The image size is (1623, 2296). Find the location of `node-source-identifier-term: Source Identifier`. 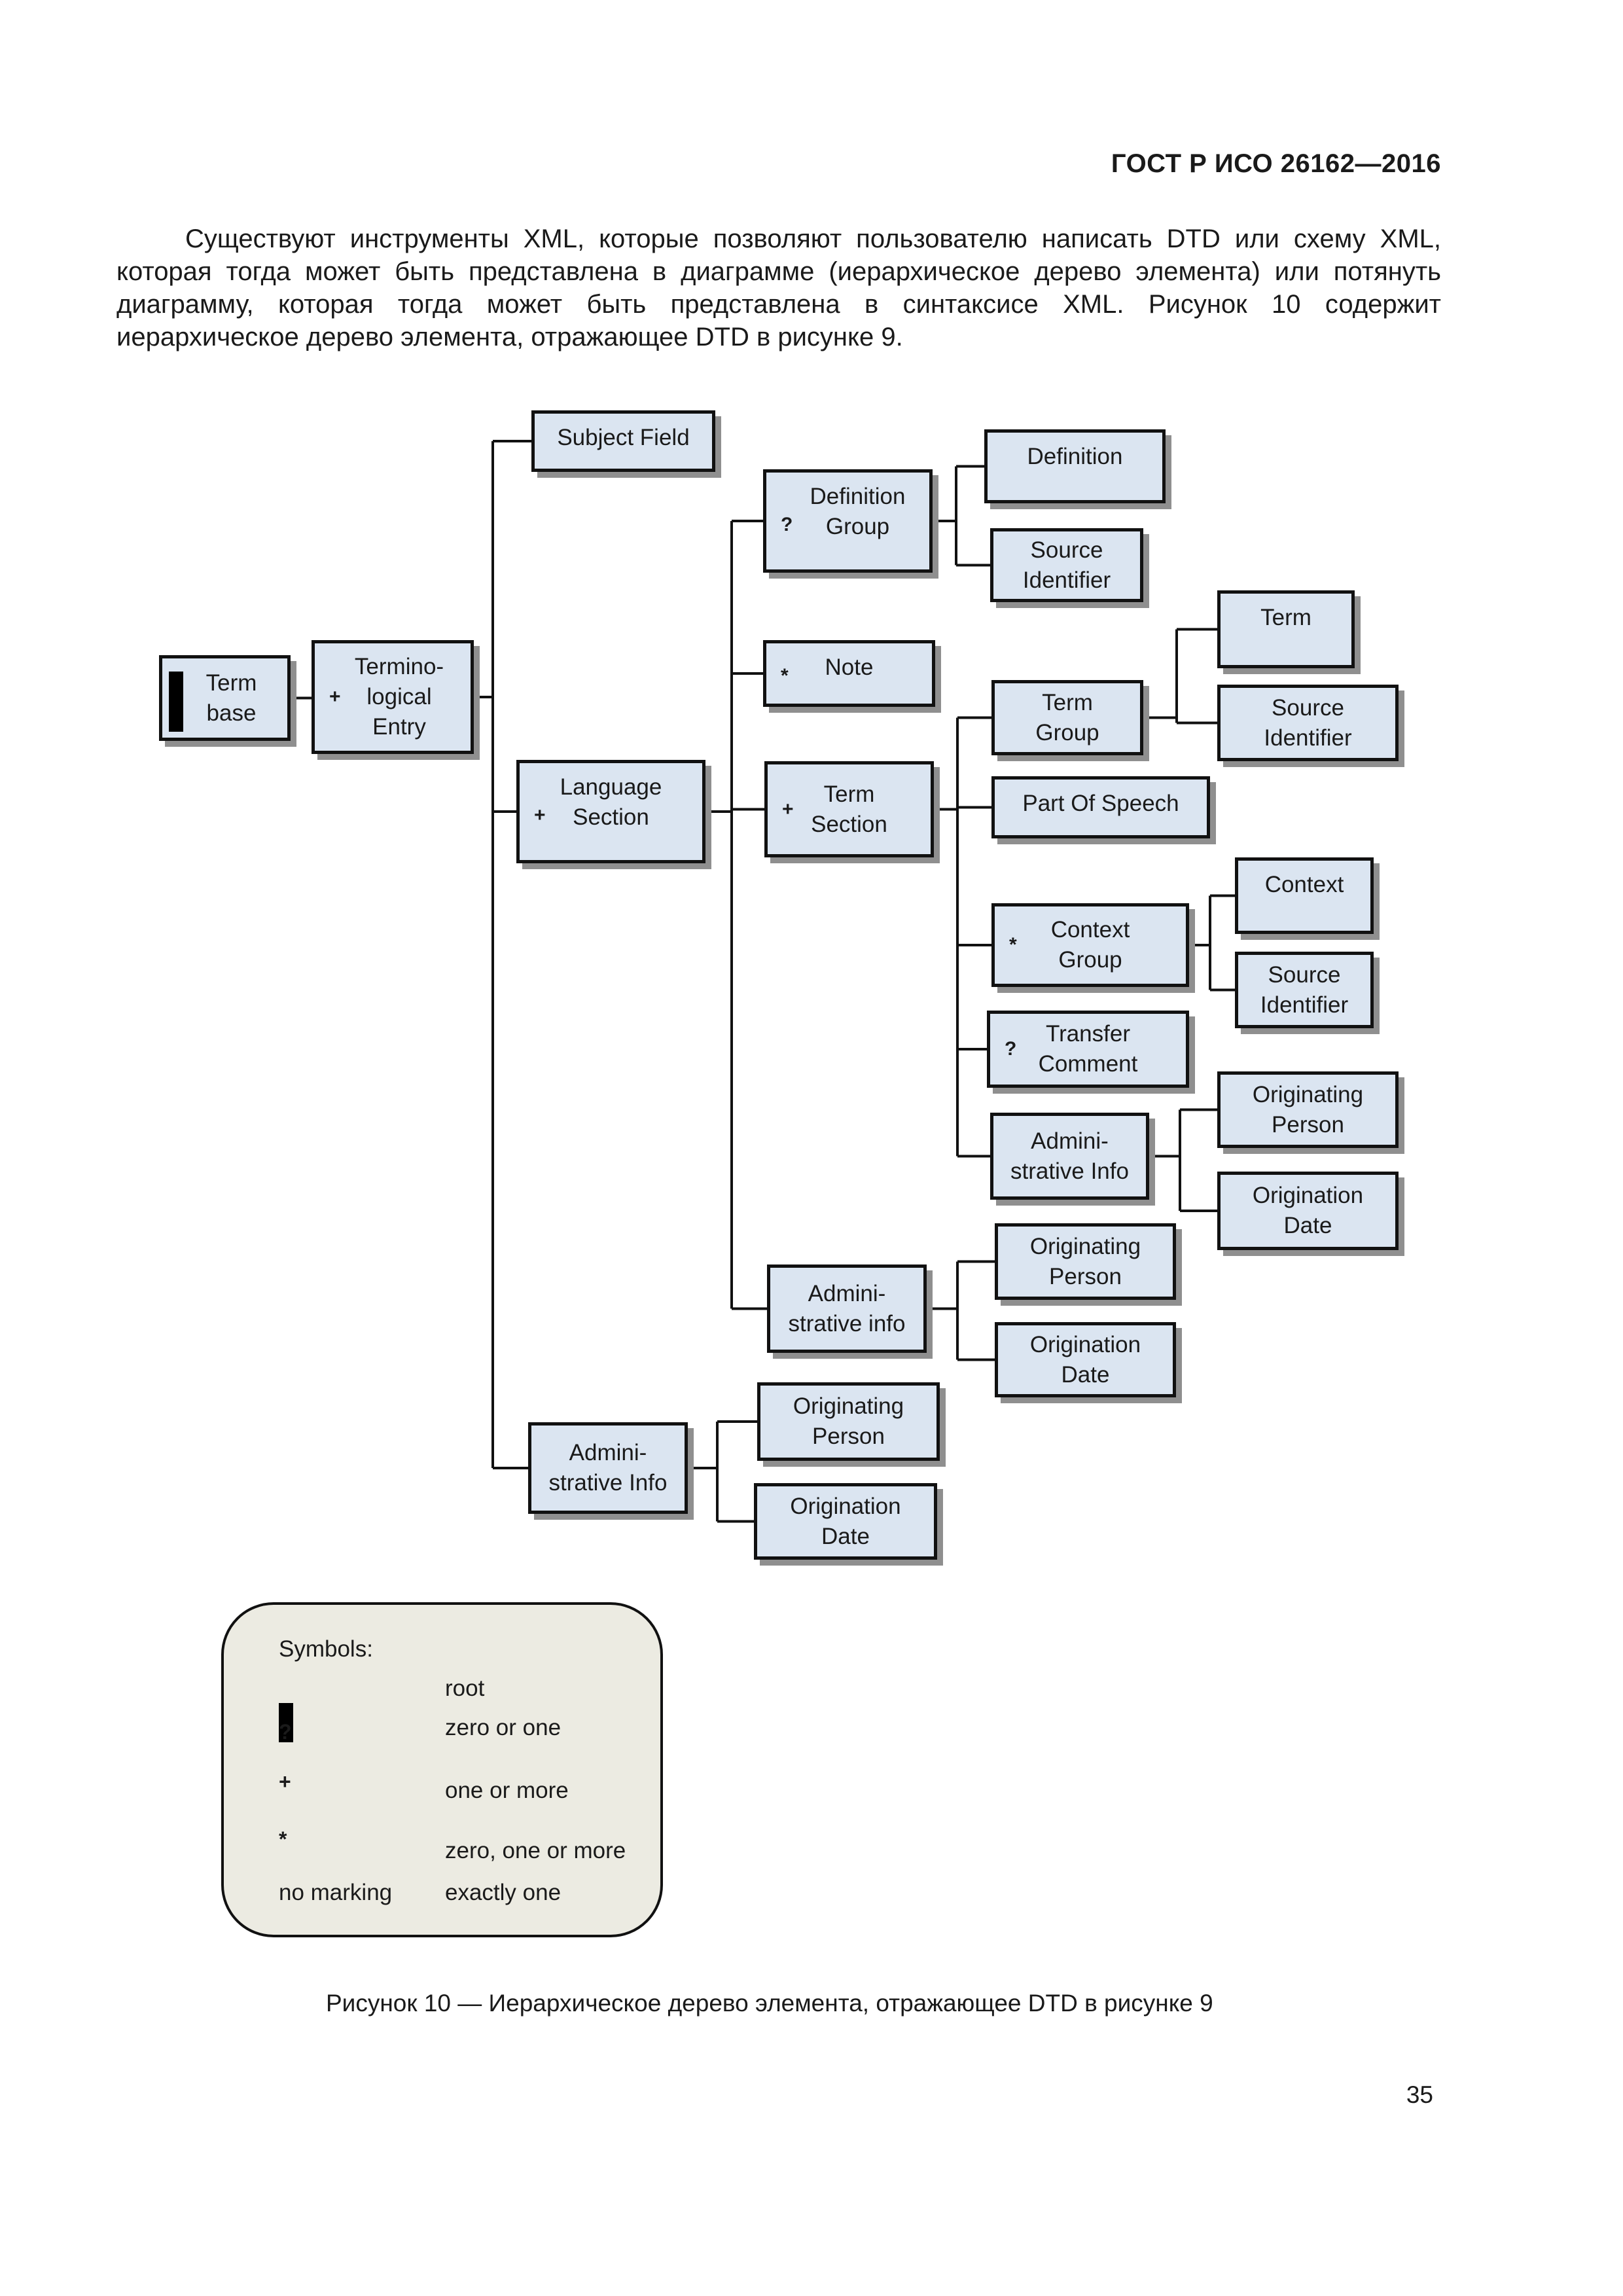

node-source-identifier-term: Source Identifier is located at coordinates (1308, 723).